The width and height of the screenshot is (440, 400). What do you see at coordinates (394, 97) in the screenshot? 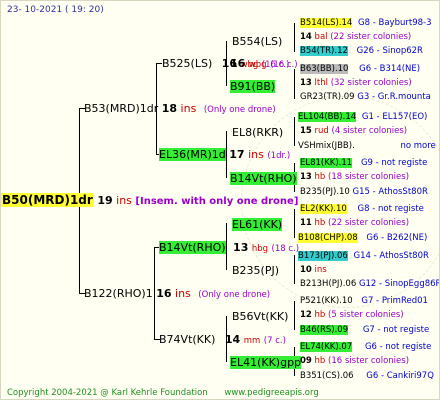
I see `gen4-info: G3 - Gr.R.mounta` at bounding box center [394, 97].